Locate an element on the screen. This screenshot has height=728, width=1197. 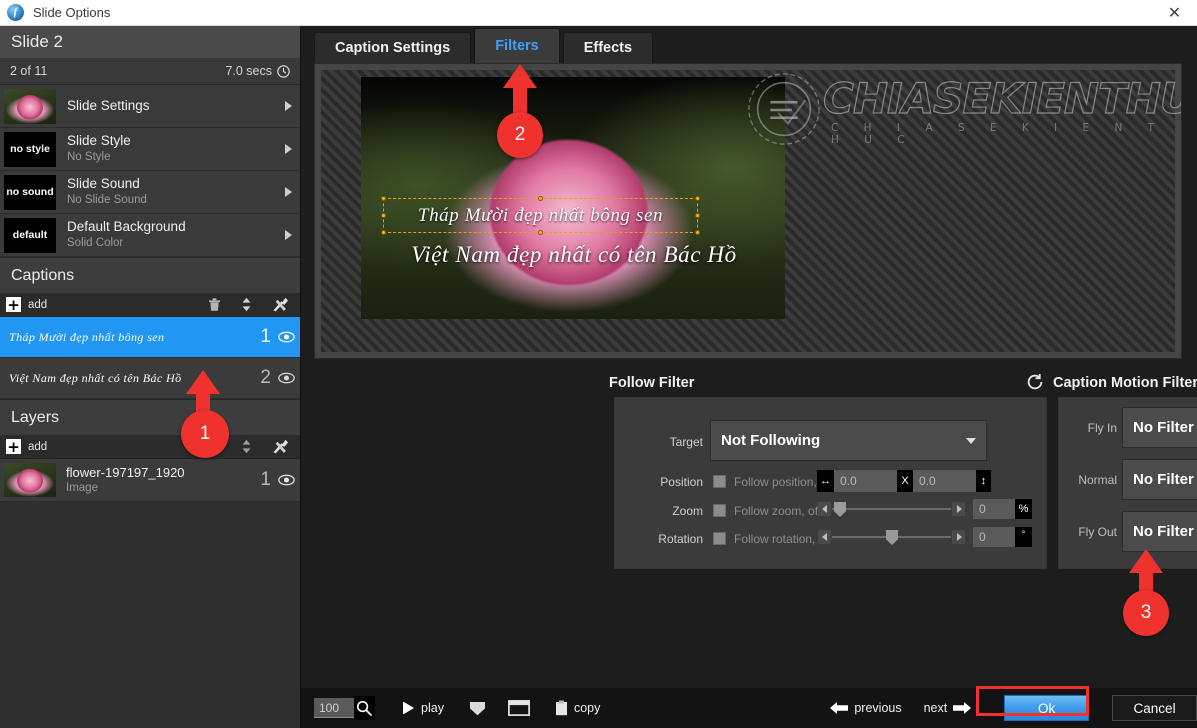
add-layer-icon: + is located at coordinates (13, 446).